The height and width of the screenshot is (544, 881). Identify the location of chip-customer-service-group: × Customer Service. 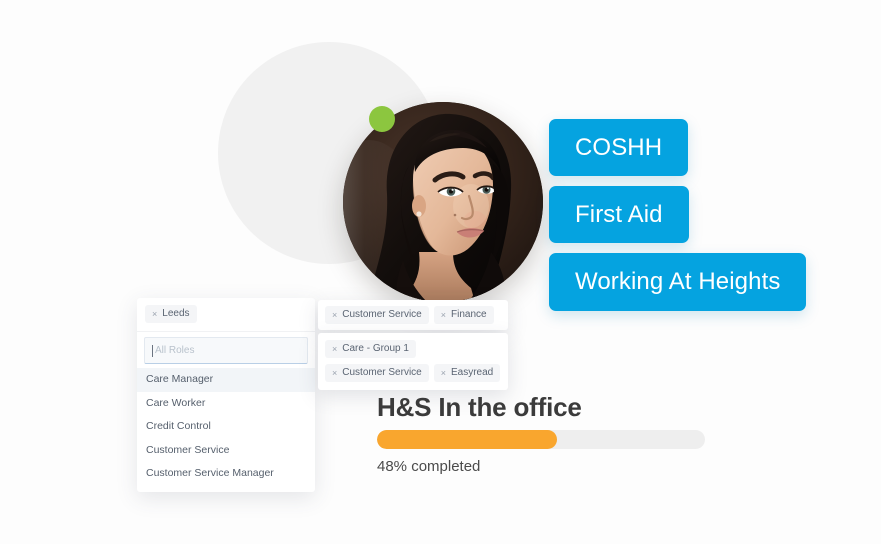
(377, 373).